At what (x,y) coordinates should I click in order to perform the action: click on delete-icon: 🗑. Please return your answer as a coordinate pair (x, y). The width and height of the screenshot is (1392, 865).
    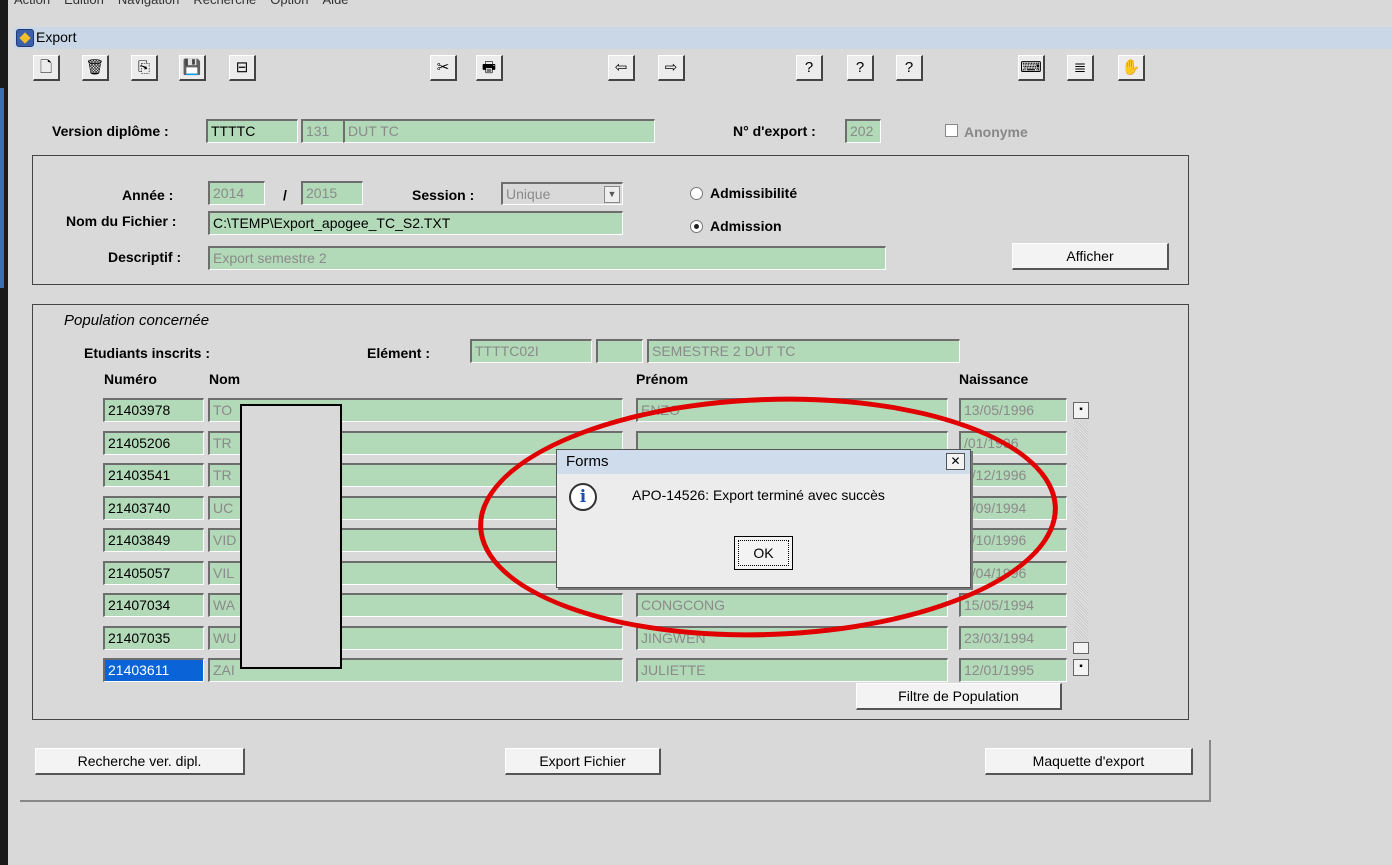
    Looking at the image, I should click on (95, 67).